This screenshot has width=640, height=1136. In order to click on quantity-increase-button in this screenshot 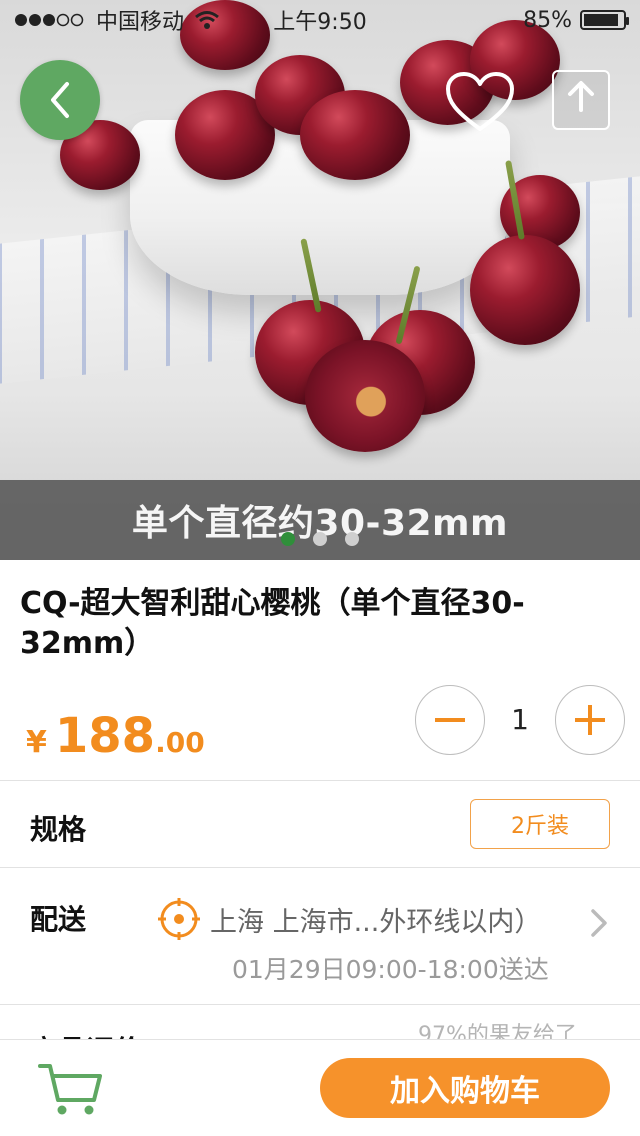, I will do `click(590, 720)`.